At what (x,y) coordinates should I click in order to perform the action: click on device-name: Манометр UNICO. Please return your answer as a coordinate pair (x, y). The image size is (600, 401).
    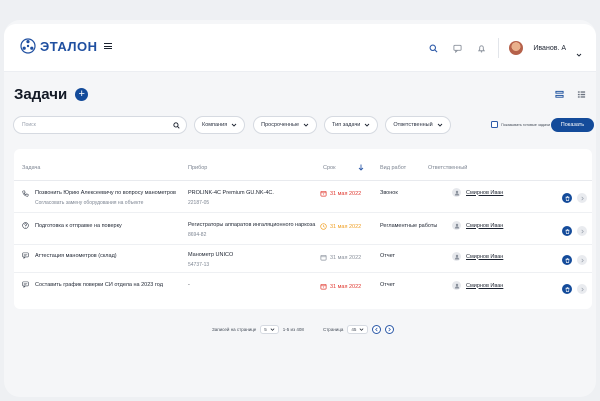
    Looking at the image, I should click on (211, 255).